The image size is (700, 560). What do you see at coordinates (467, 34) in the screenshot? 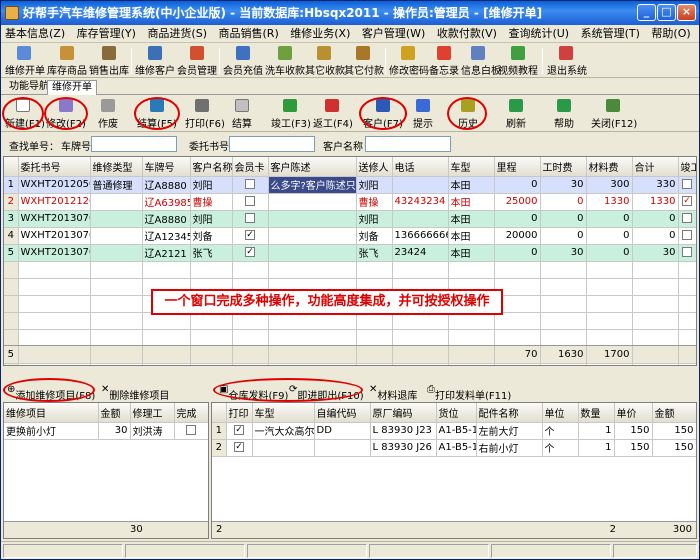
I see `menu-payment: 收款付款(V)` at bounding box center [467, 34].